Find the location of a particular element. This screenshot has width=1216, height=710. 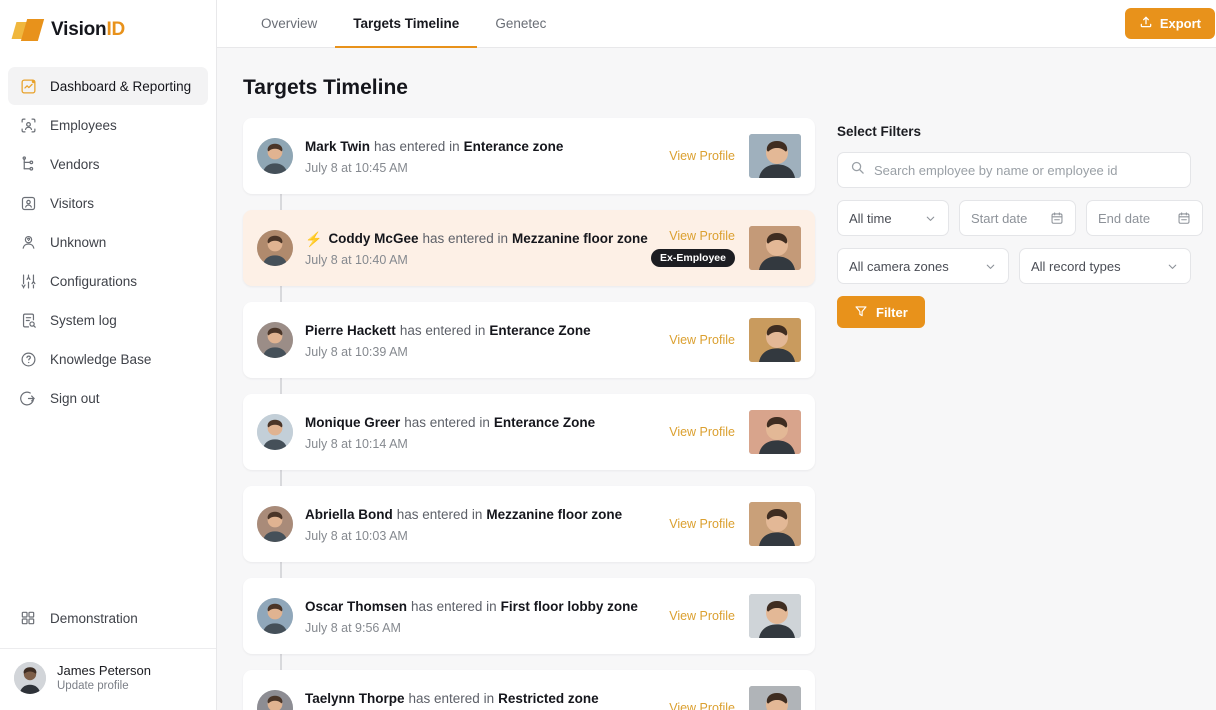

sidebar-item-label: Demonstration is located at coordinates (94, 618).